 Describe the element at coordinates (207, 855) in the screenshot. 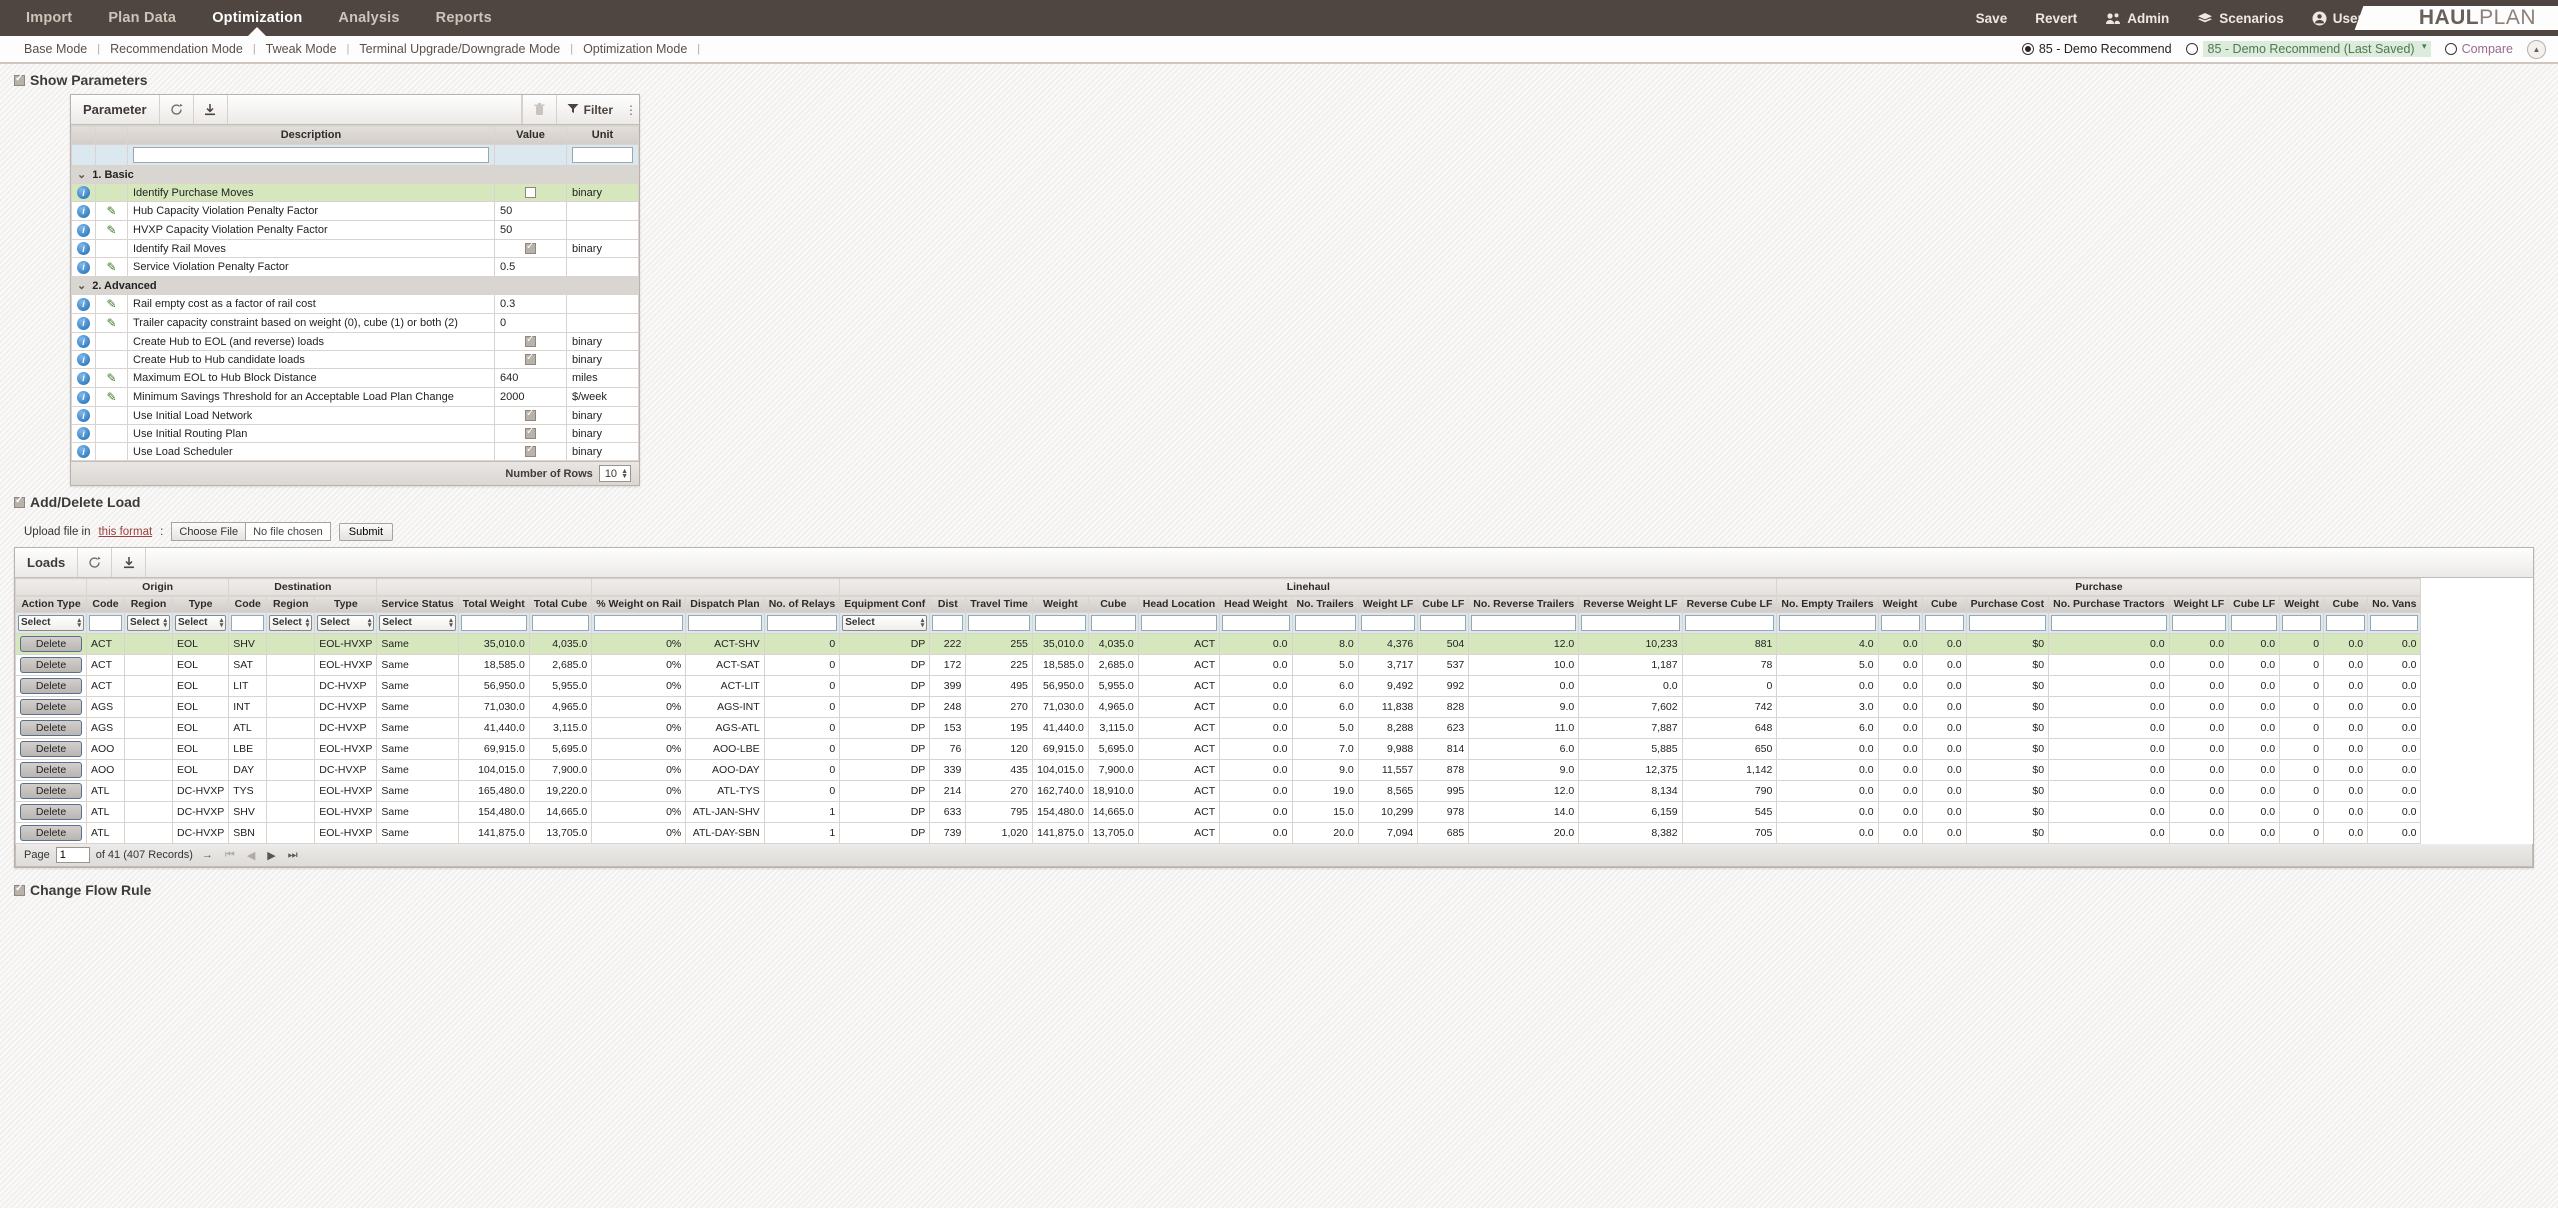

I see `go-to-page-icon: →` at that location.